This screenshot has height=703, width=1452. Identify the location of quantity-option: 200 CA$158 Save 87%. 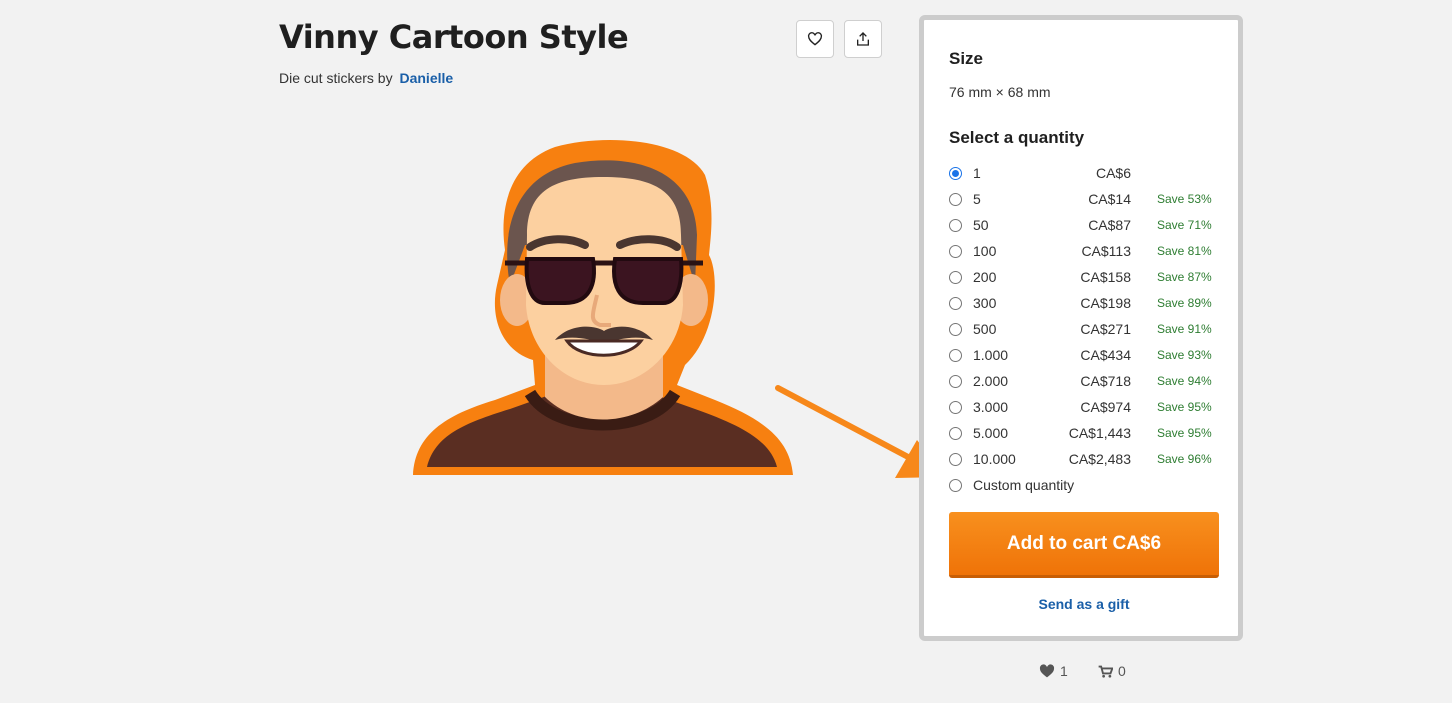
(1085, 277).